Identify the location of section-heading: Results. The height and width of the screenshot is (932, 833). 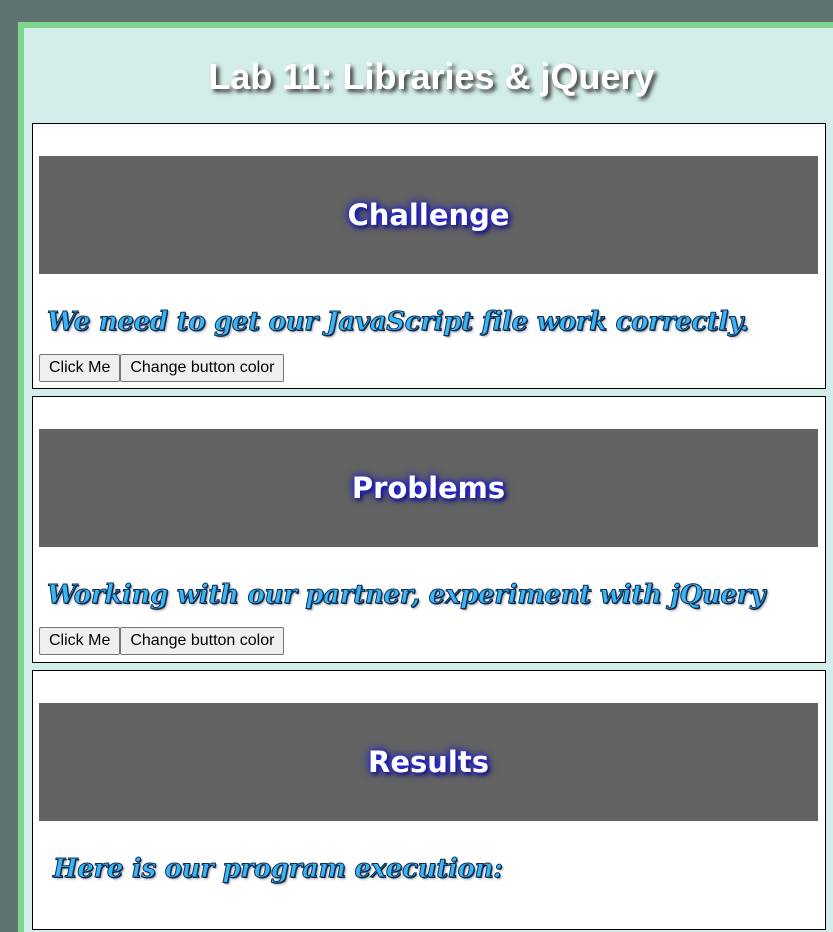
(428, 762).